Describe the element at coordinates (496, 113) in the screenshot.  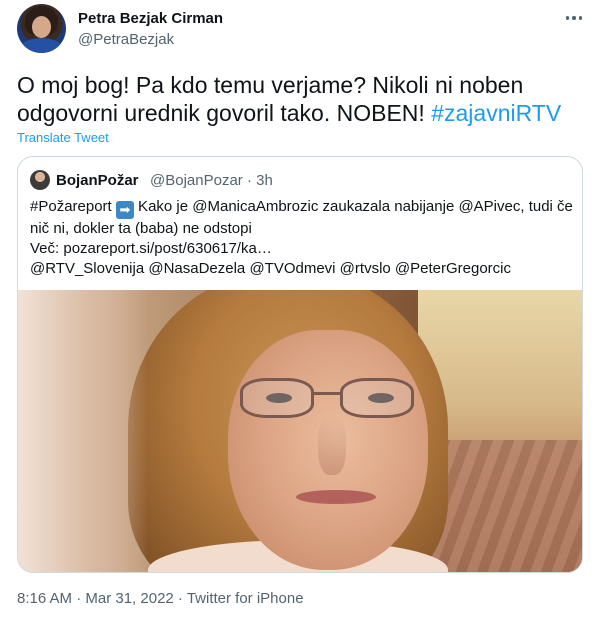
I see `hashtag-link: #zajavniRTV` at that location.